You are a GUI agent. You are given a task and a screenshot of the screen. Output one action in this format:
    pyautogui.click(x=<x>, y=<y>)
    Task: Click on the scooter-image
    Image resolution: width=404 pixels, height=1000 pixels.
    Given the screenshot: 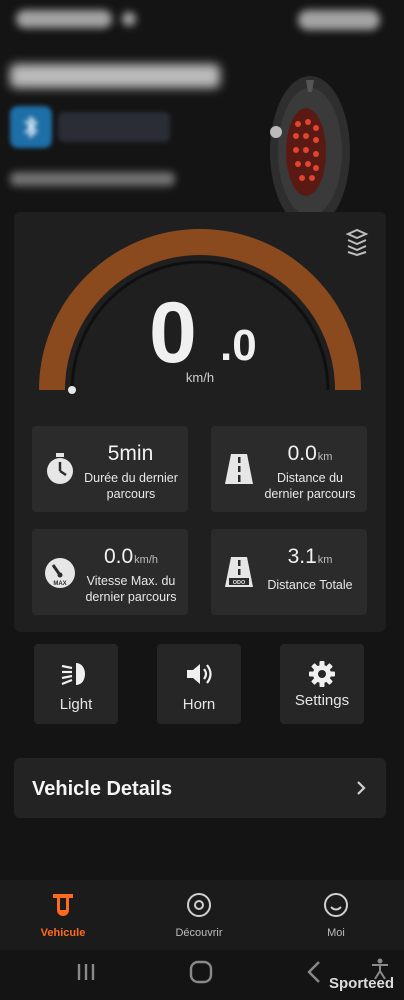 What is the action you would take?
    pyautogui.click(x=310, y=152)
    